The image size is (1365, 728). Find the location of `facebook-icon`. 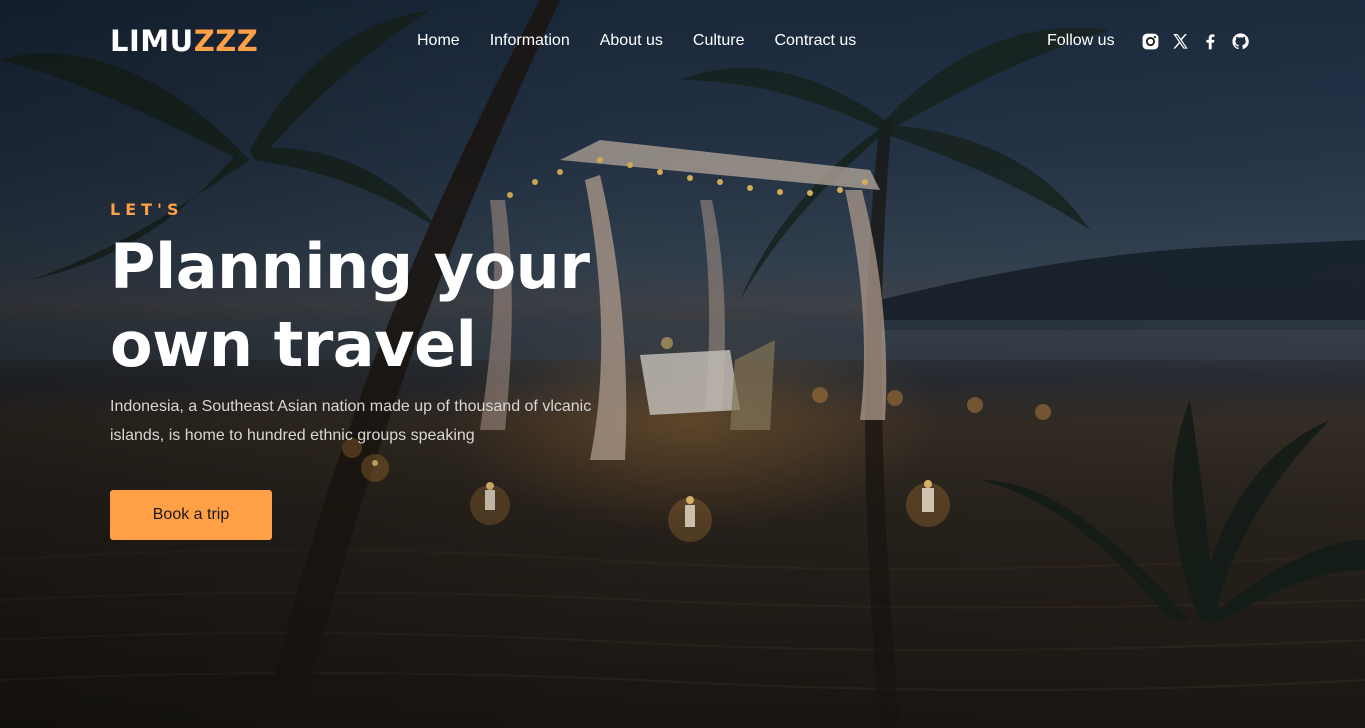

facebook-icon is located at coordinates (1211, 41).